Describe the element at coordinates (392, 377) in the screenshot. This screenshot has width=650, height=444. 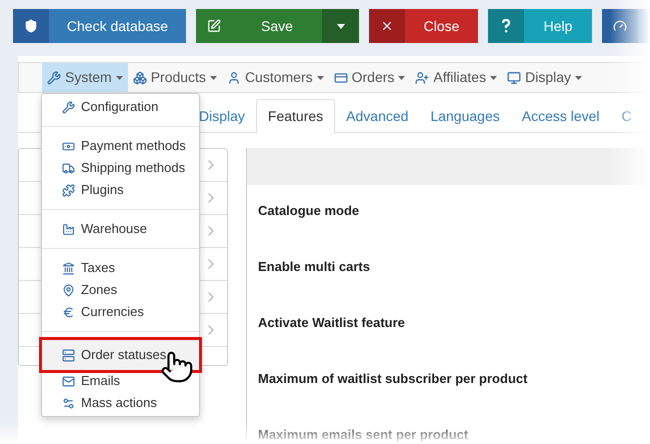
I see `setting-label: Maximum of waitlist subscriber per product` at that location.